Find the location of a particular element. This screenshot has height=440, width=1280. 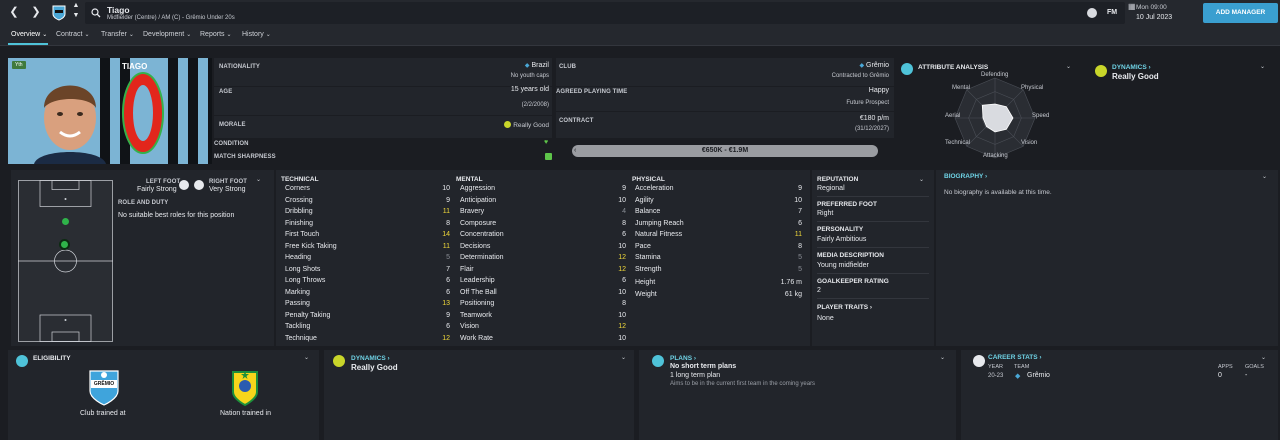

plans-menu-chevron-icon: ⌄ is located at coordinates (942, 357).